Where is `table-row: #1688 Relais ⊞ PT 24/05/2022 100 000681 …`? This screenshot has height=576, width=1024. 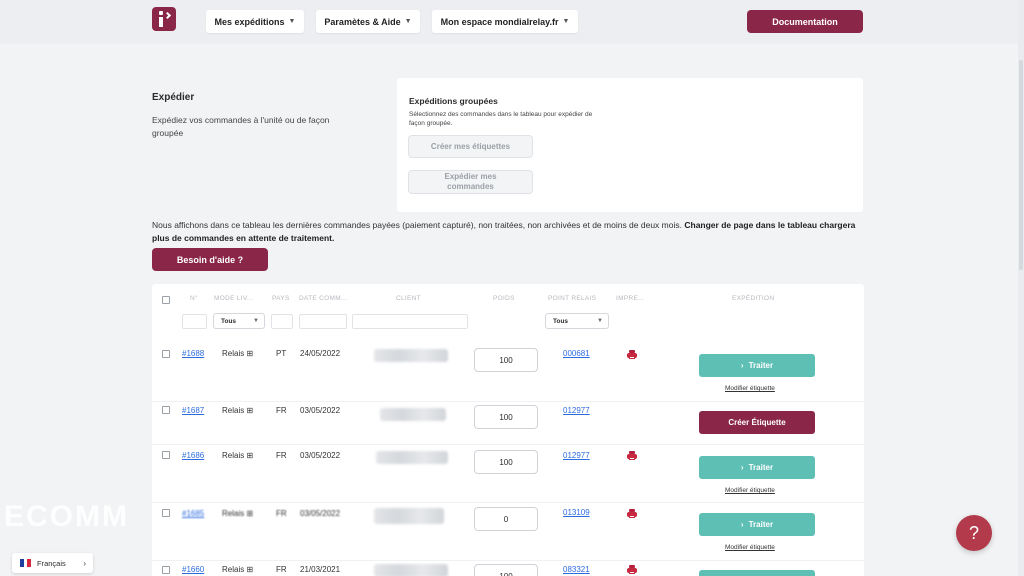
table-row: #1688 Relais ⊞ PT 24/05/2022 100 000681 … is located at coordinates (508, 373).